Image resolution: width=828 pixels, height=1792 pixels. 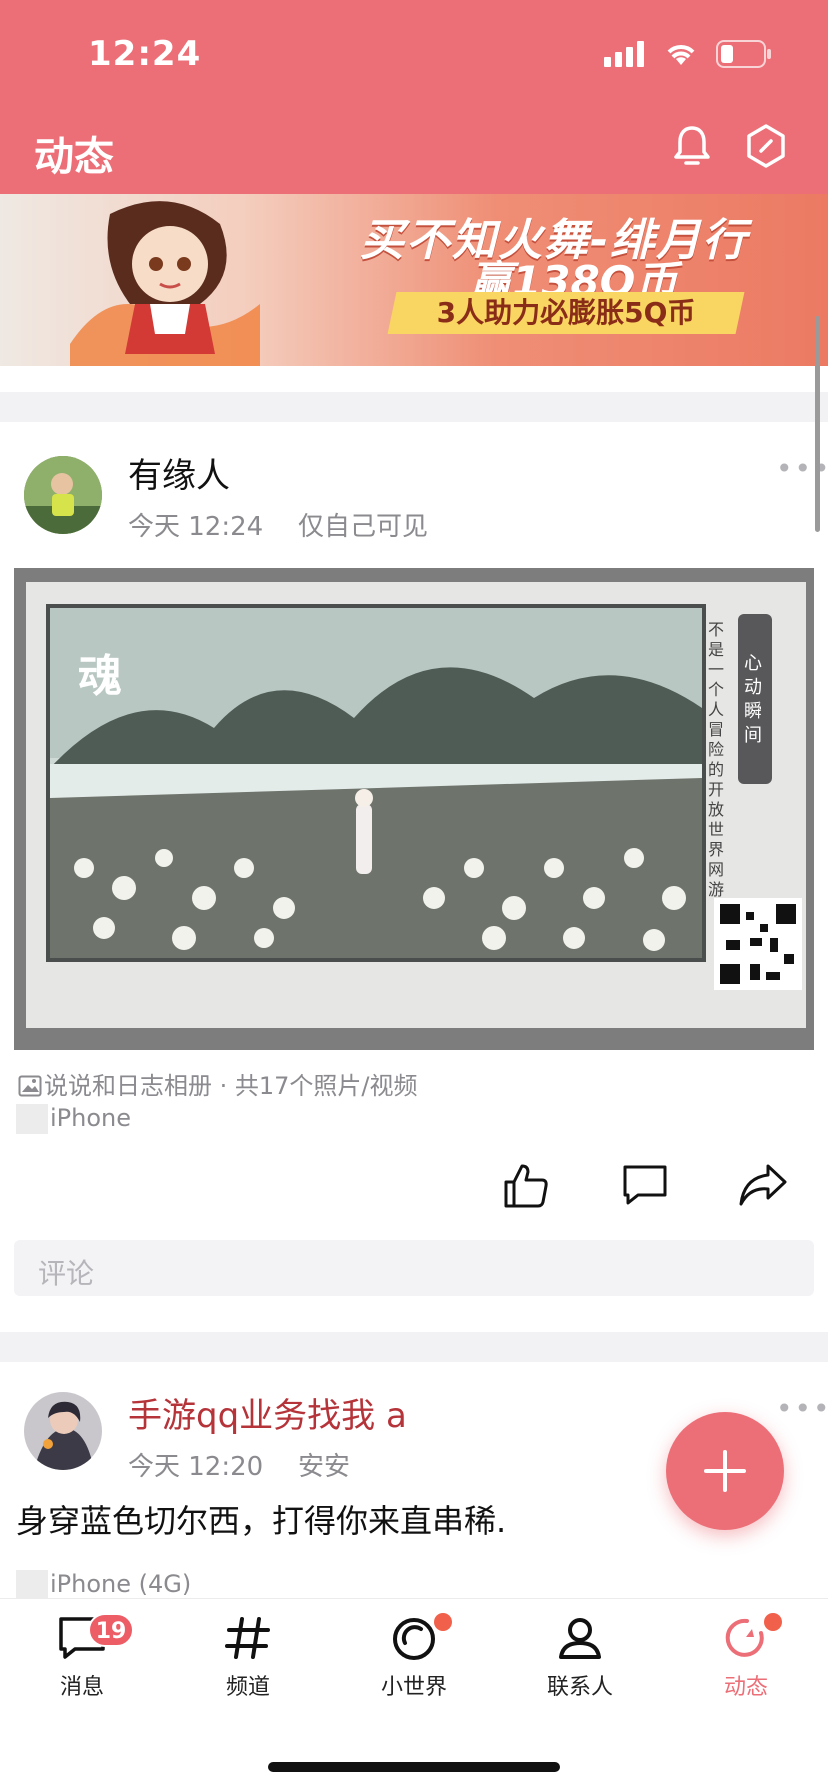 What do you see at coordinates (681, 55) in the screenshot?
I see `wifi-icon` at bounding box center [681, 55].